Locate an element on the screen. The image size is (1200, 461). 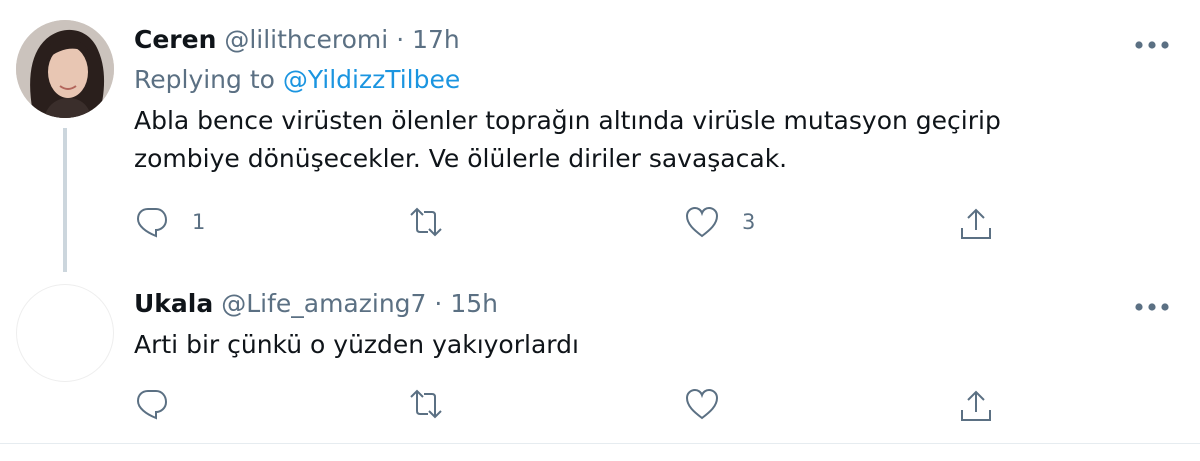
reply-button: 1 is located at coordinates (169, 222).